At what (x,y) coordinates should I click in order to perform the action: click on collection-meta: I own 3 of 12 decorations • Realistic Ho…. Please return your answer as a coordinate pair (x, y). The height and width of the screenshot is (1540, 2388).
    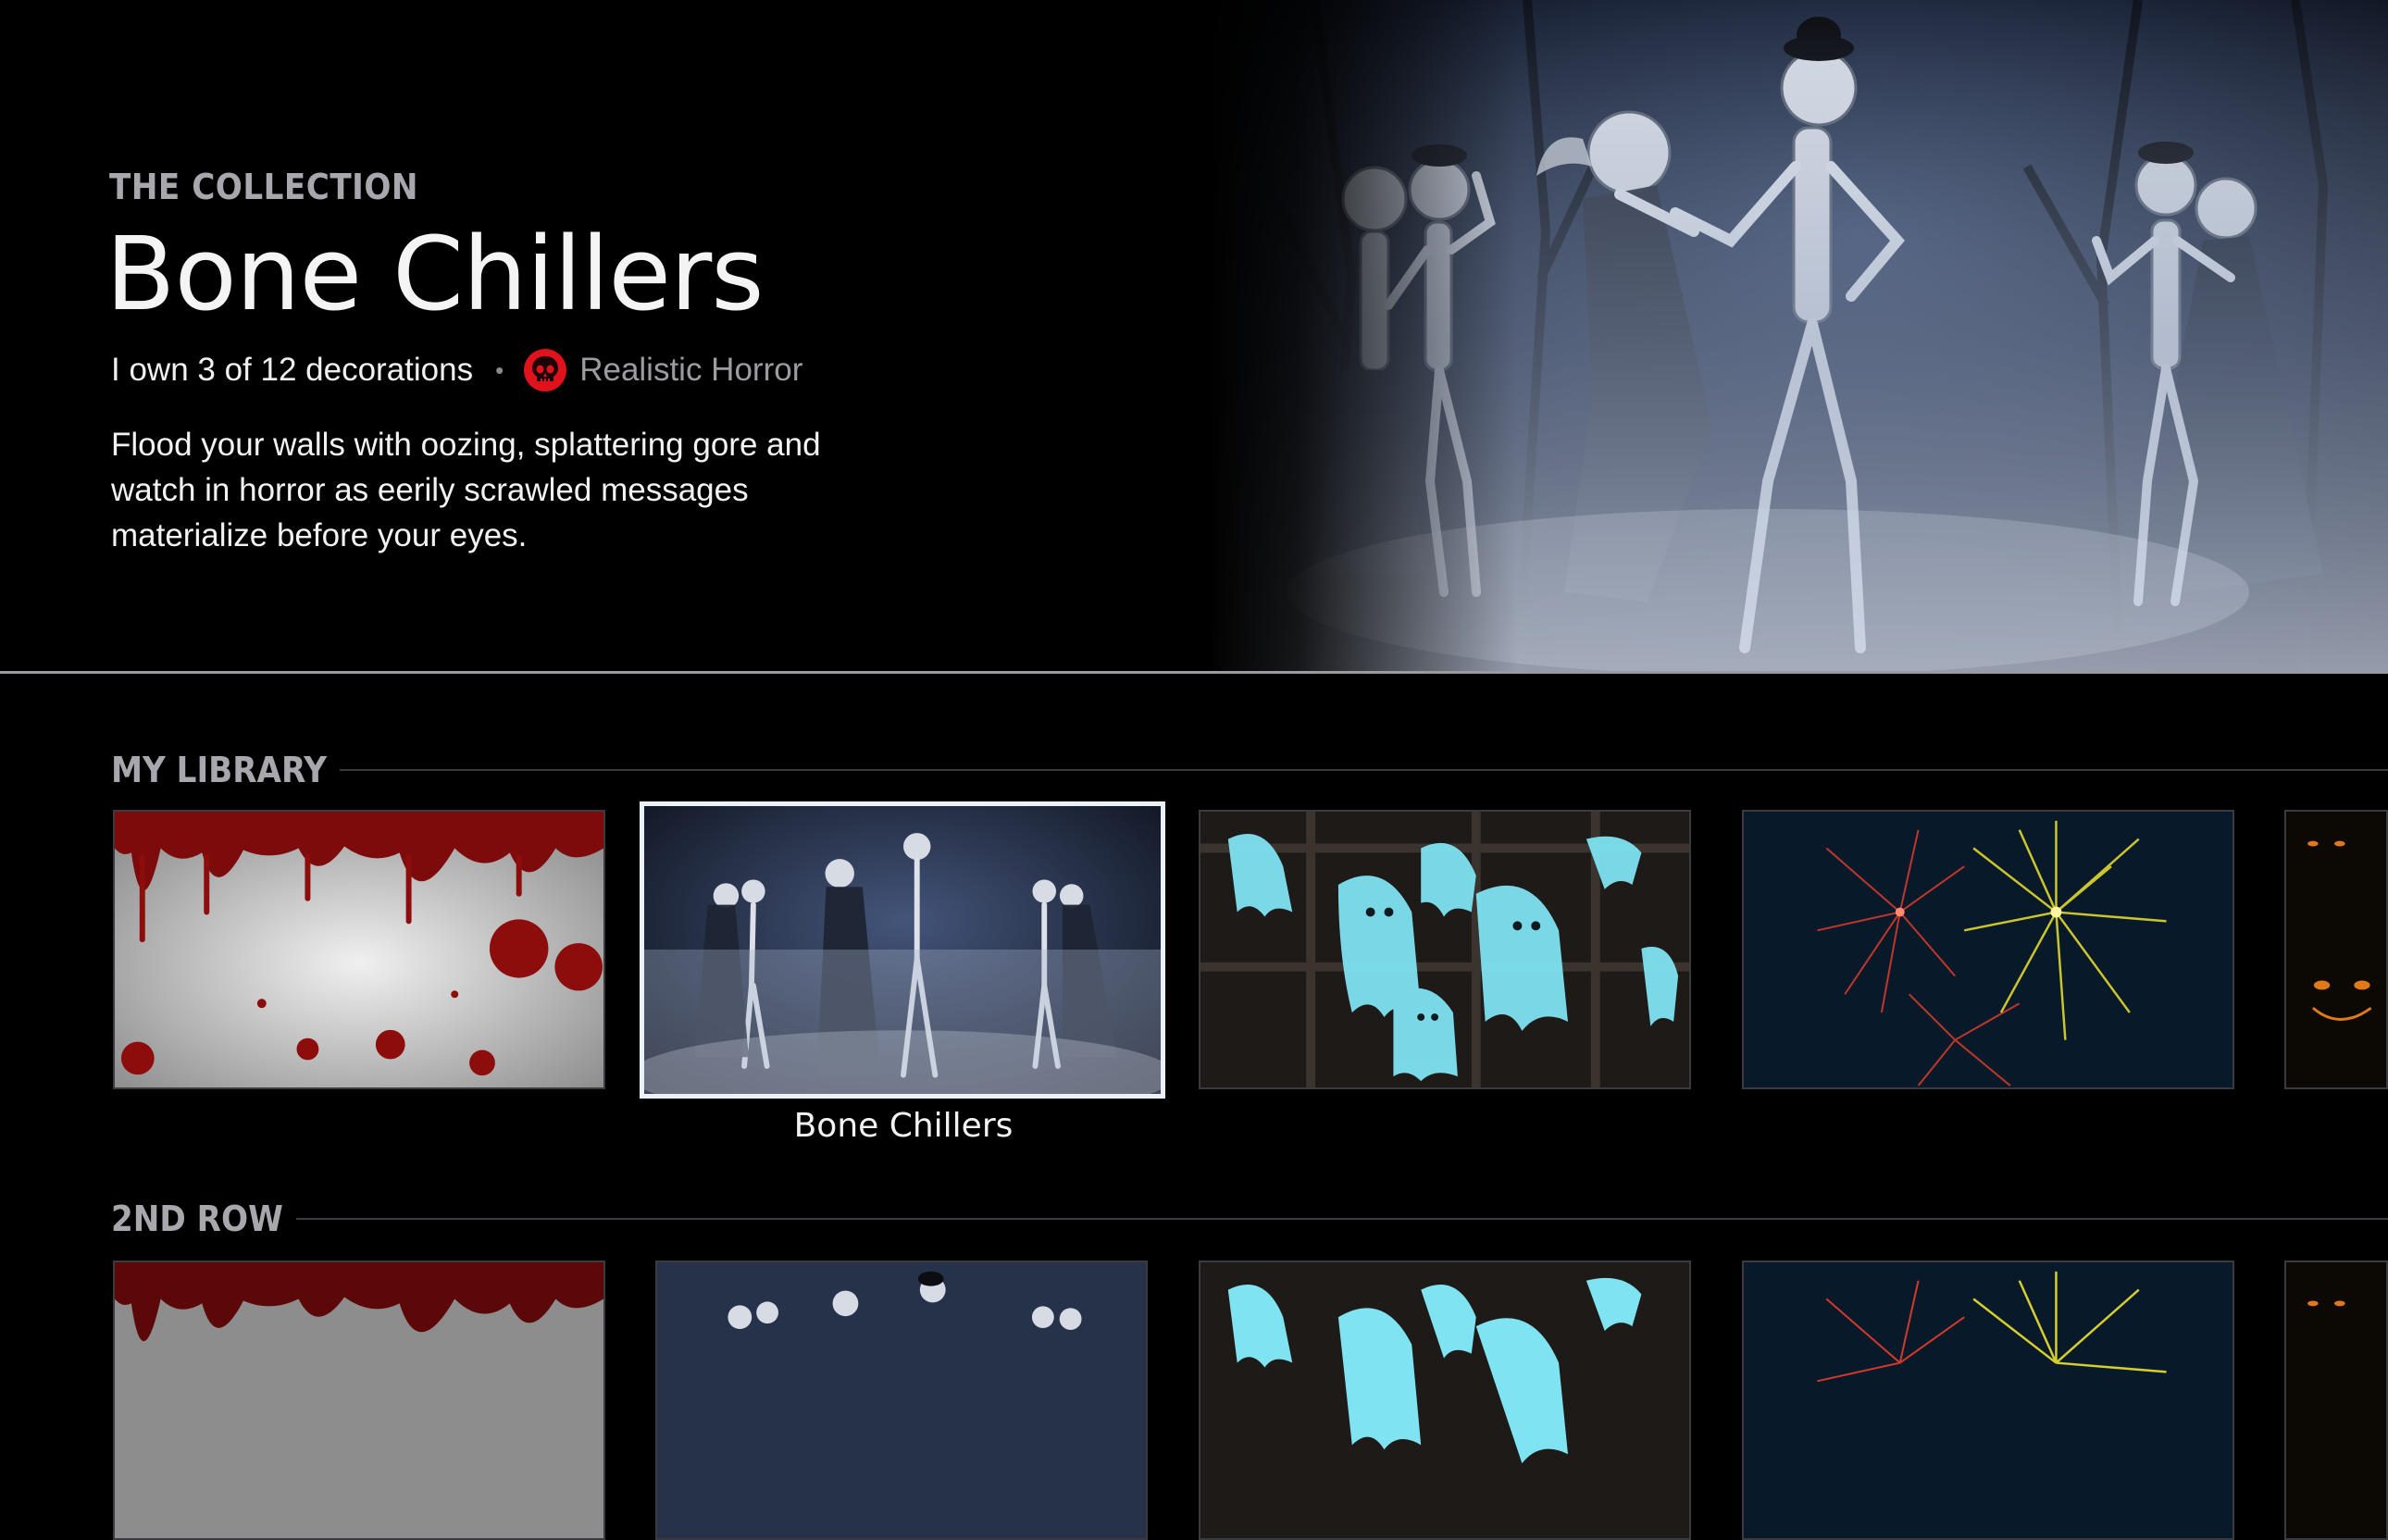
    Looking at the image, I should click on (457, 370).